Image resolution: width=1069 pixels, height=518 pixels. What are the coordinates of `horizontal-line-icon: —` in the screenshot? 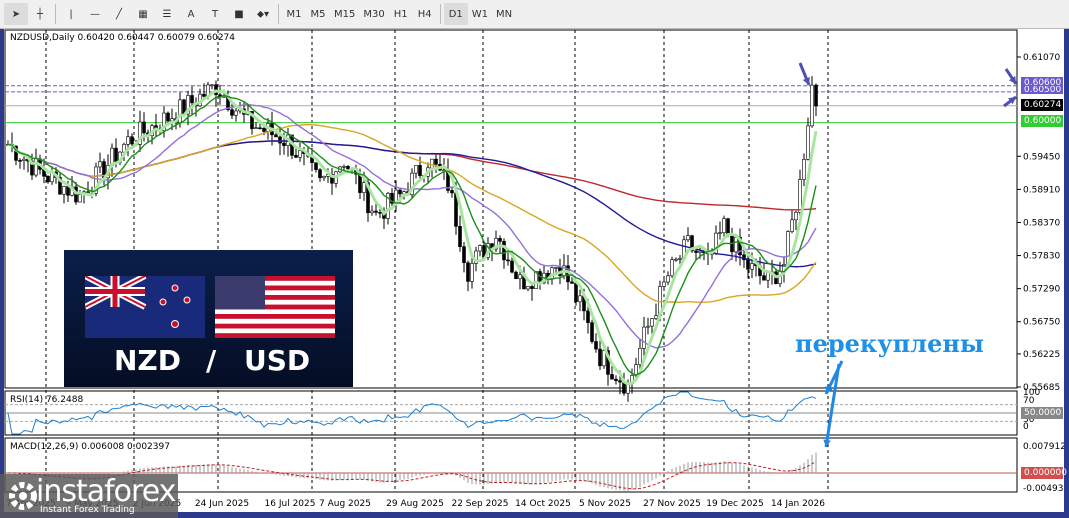 It's located at (95, 14).